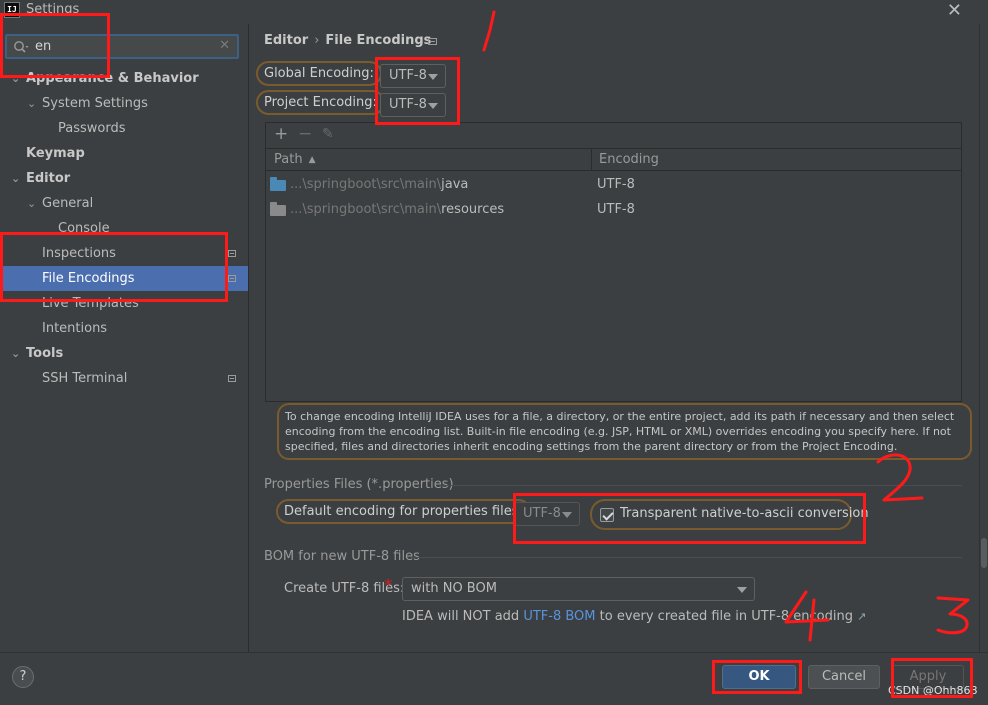  I want to click on tree-item-label: File Encodings, so click(88, 278).